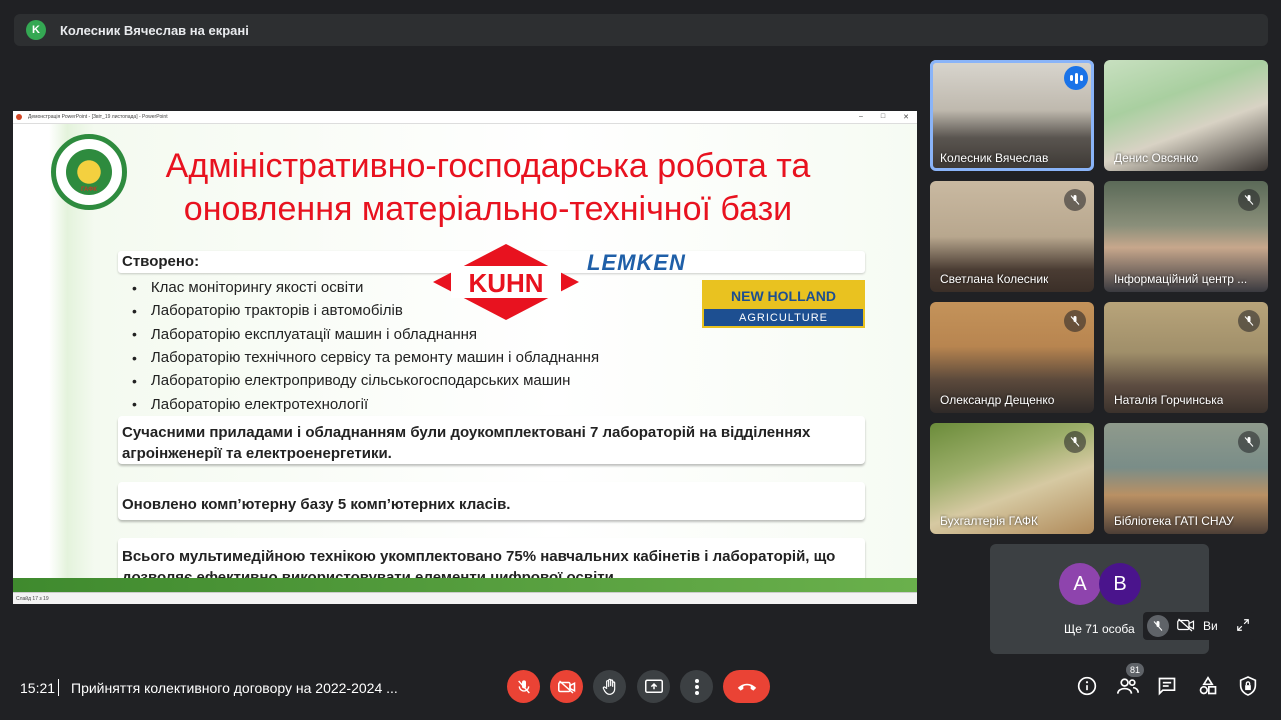 This screenshot has height=720, width=1281. Describe the element at coordinates (860, 116) in the screenshot. I see `minimize-icon: –` at that location.